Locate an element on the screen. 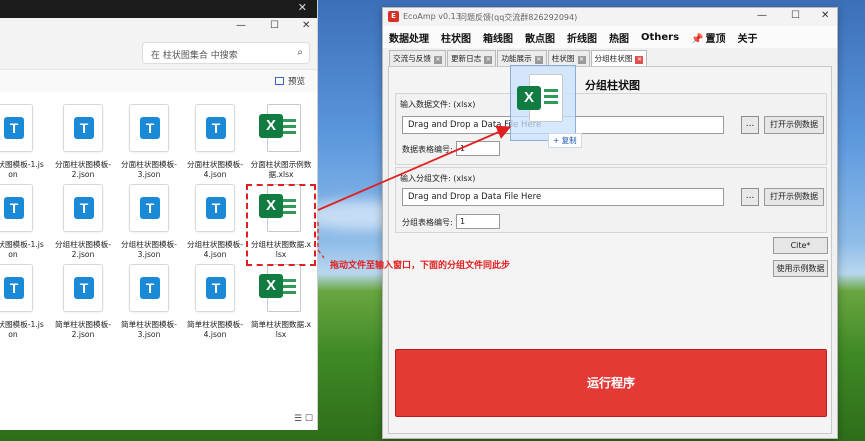 Image resolution: width=865 pixels, height=441 pixels. annotation-leader-line is located at coordinates (321, 240).